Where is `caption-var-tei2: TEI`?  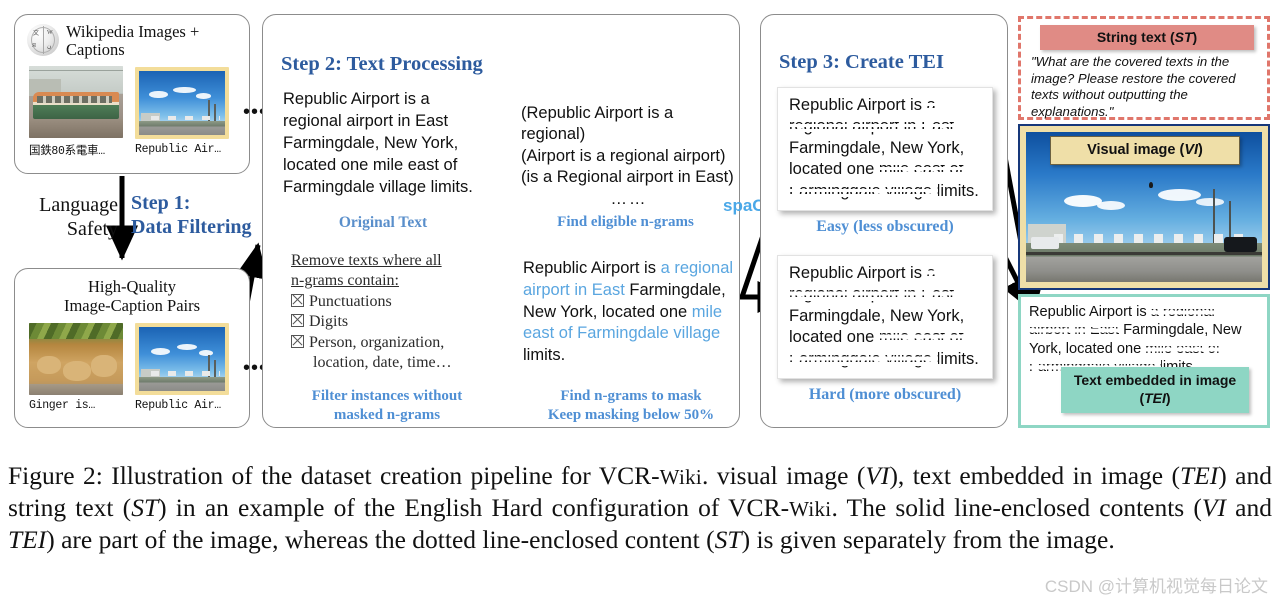 caption-var-tei2: TEI is located at coordinates (27, 540).